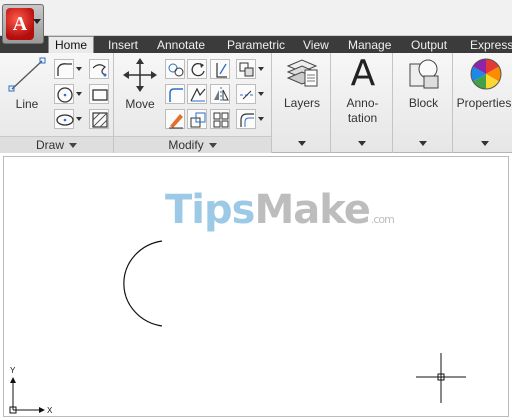 The width and height of the screenshot is (512, 417). I want to click on offset-icon, so click(247, 120).